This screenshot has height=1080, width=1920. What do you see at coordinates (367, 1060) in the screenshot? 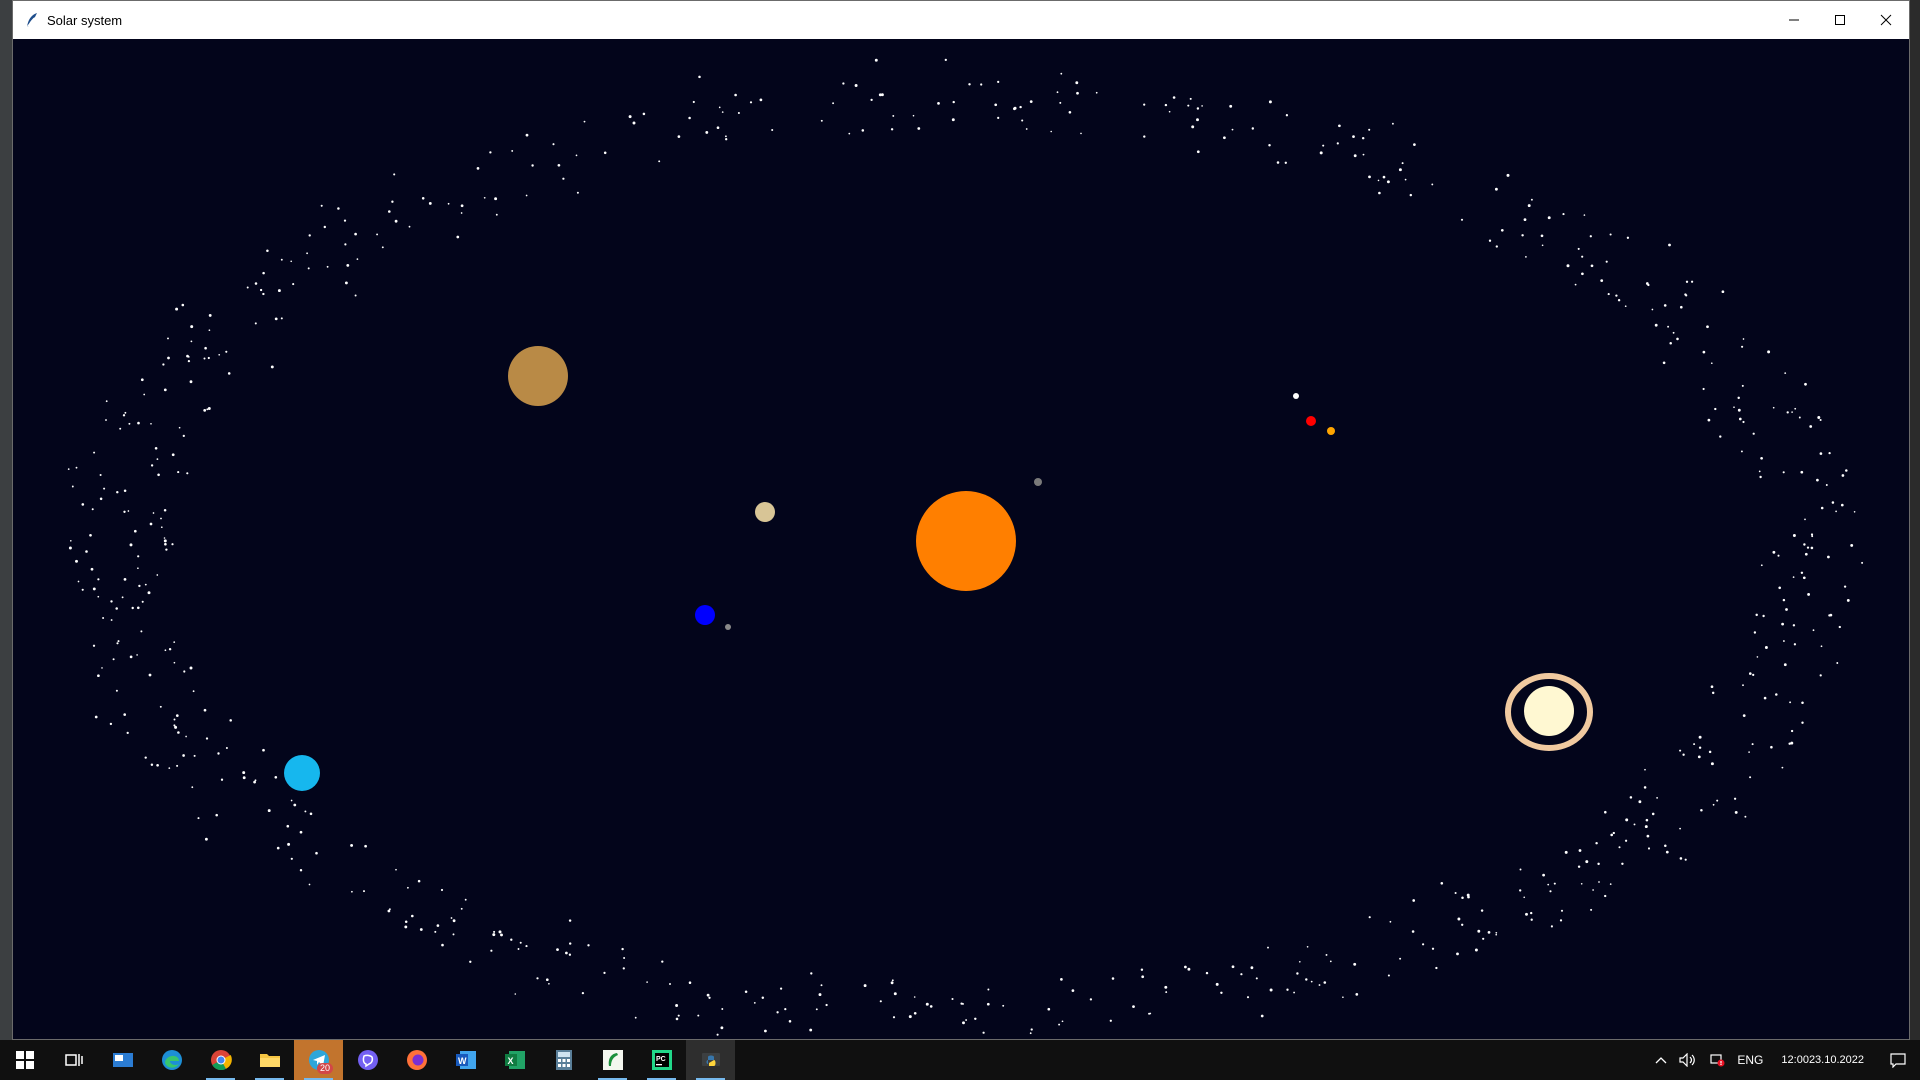
I see `viber-button` at bounding box center [367, 1060].